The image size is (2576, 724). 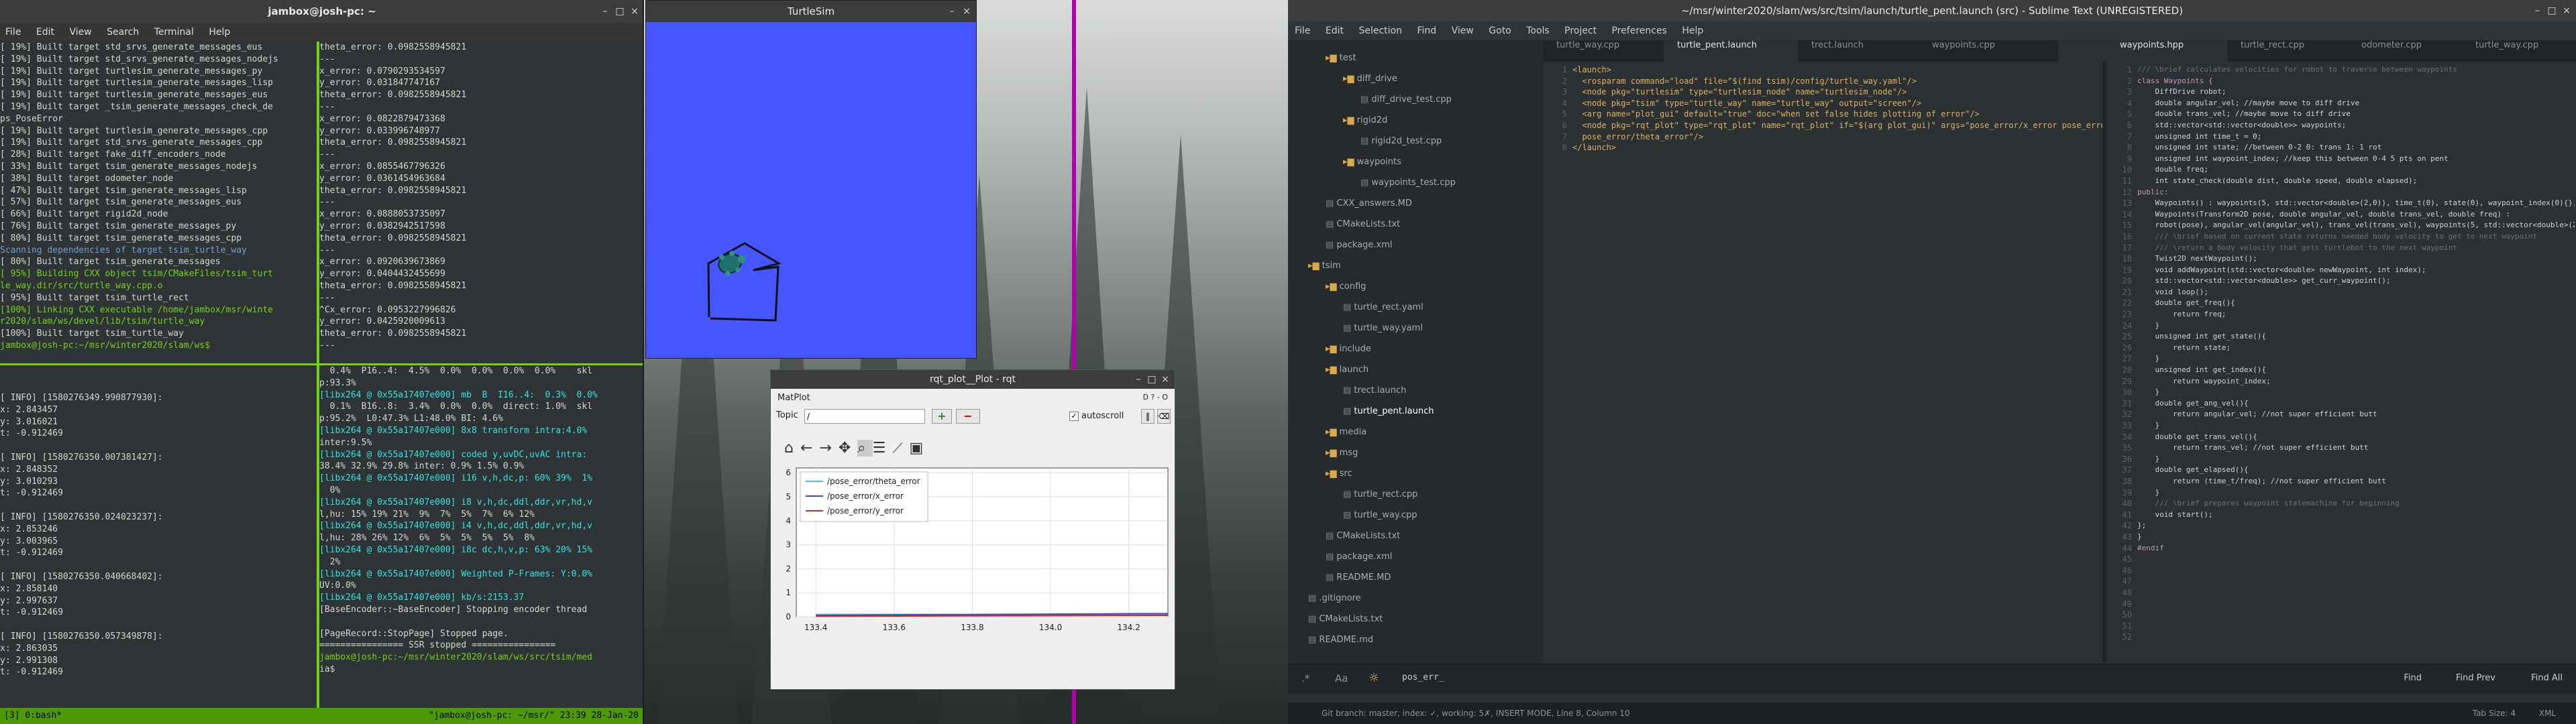 What do you see at coordinates (321, 11) in the screenshot?
I see `terminal-titlebar: jambox@josh-pc: ~ – □ ×` at bounding box center [321, 11].